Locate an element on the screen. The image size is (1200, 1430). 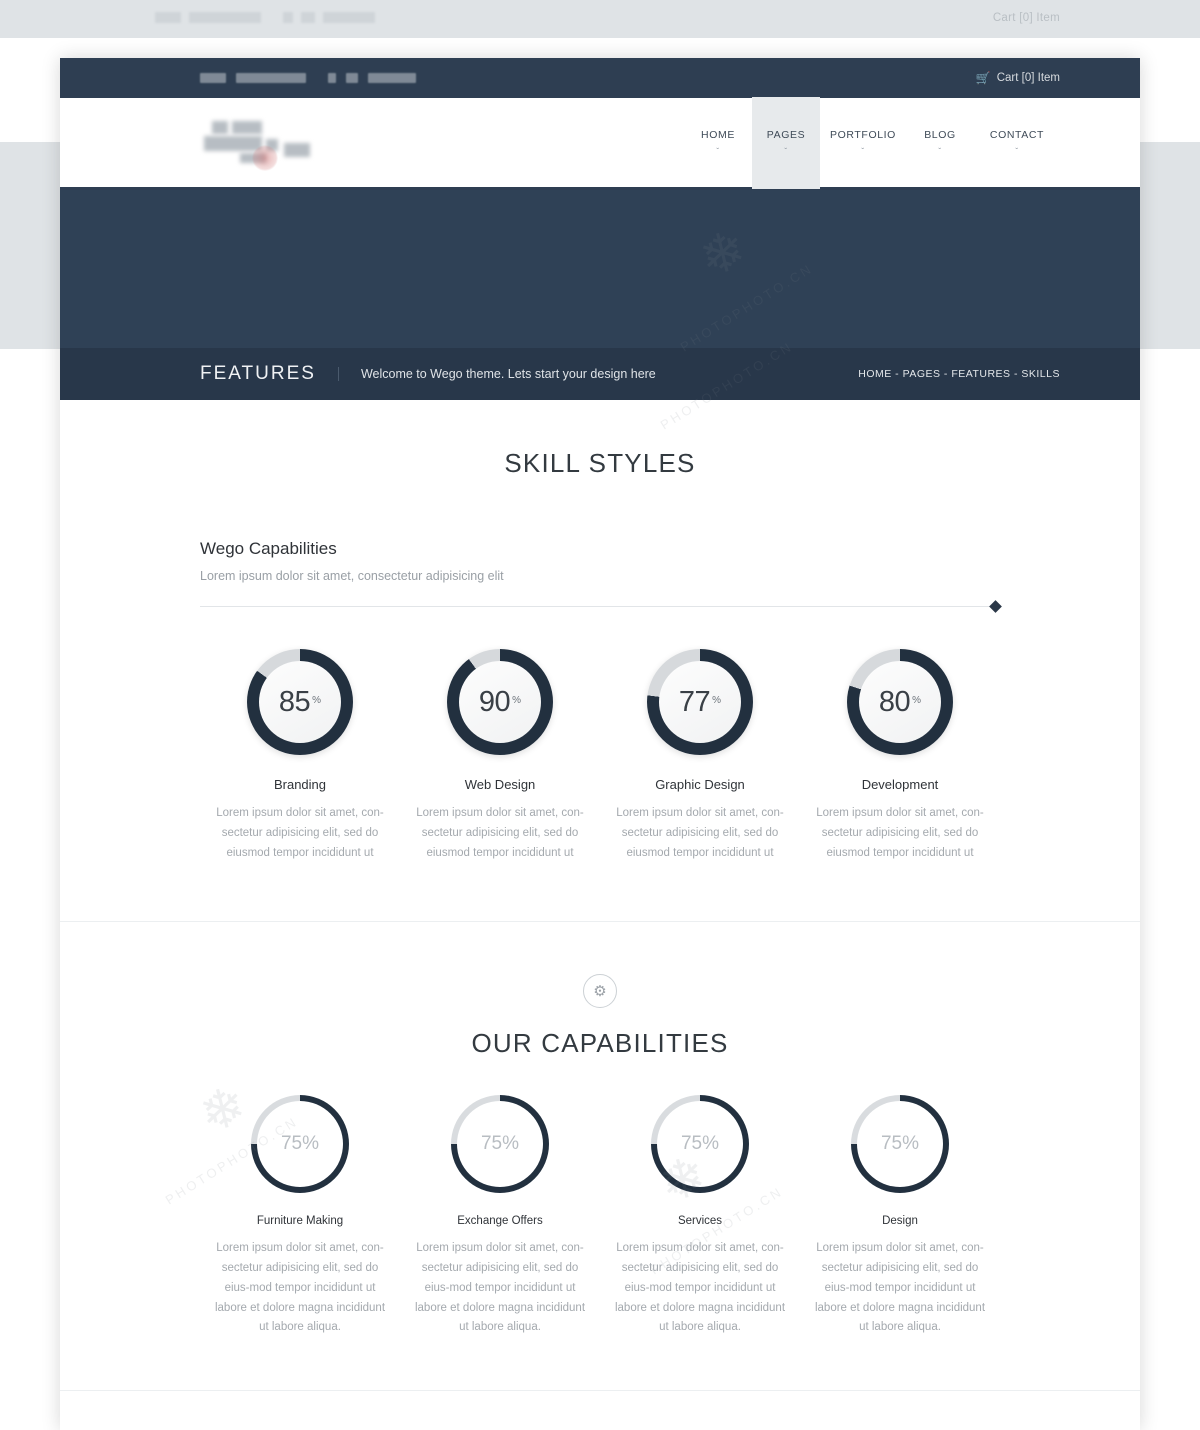
logo-watermark-stamp is located at coordinates (265, 157).